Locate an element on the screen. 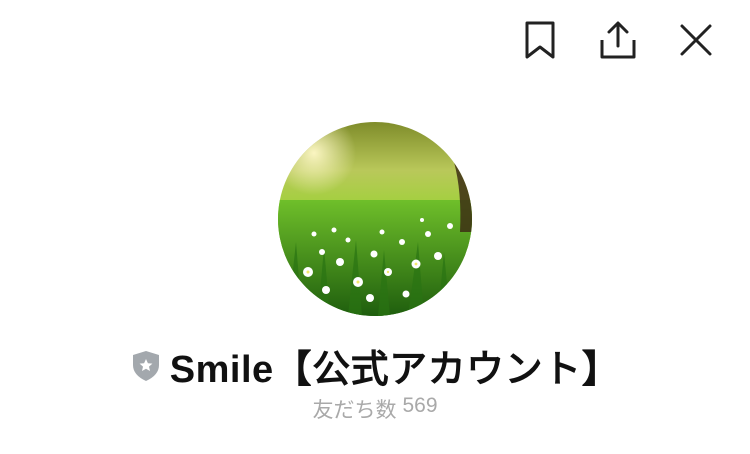 Image resolution: width=750 pixels, height=454 pixels. bookmark-button is located at coordinates (540, 40).